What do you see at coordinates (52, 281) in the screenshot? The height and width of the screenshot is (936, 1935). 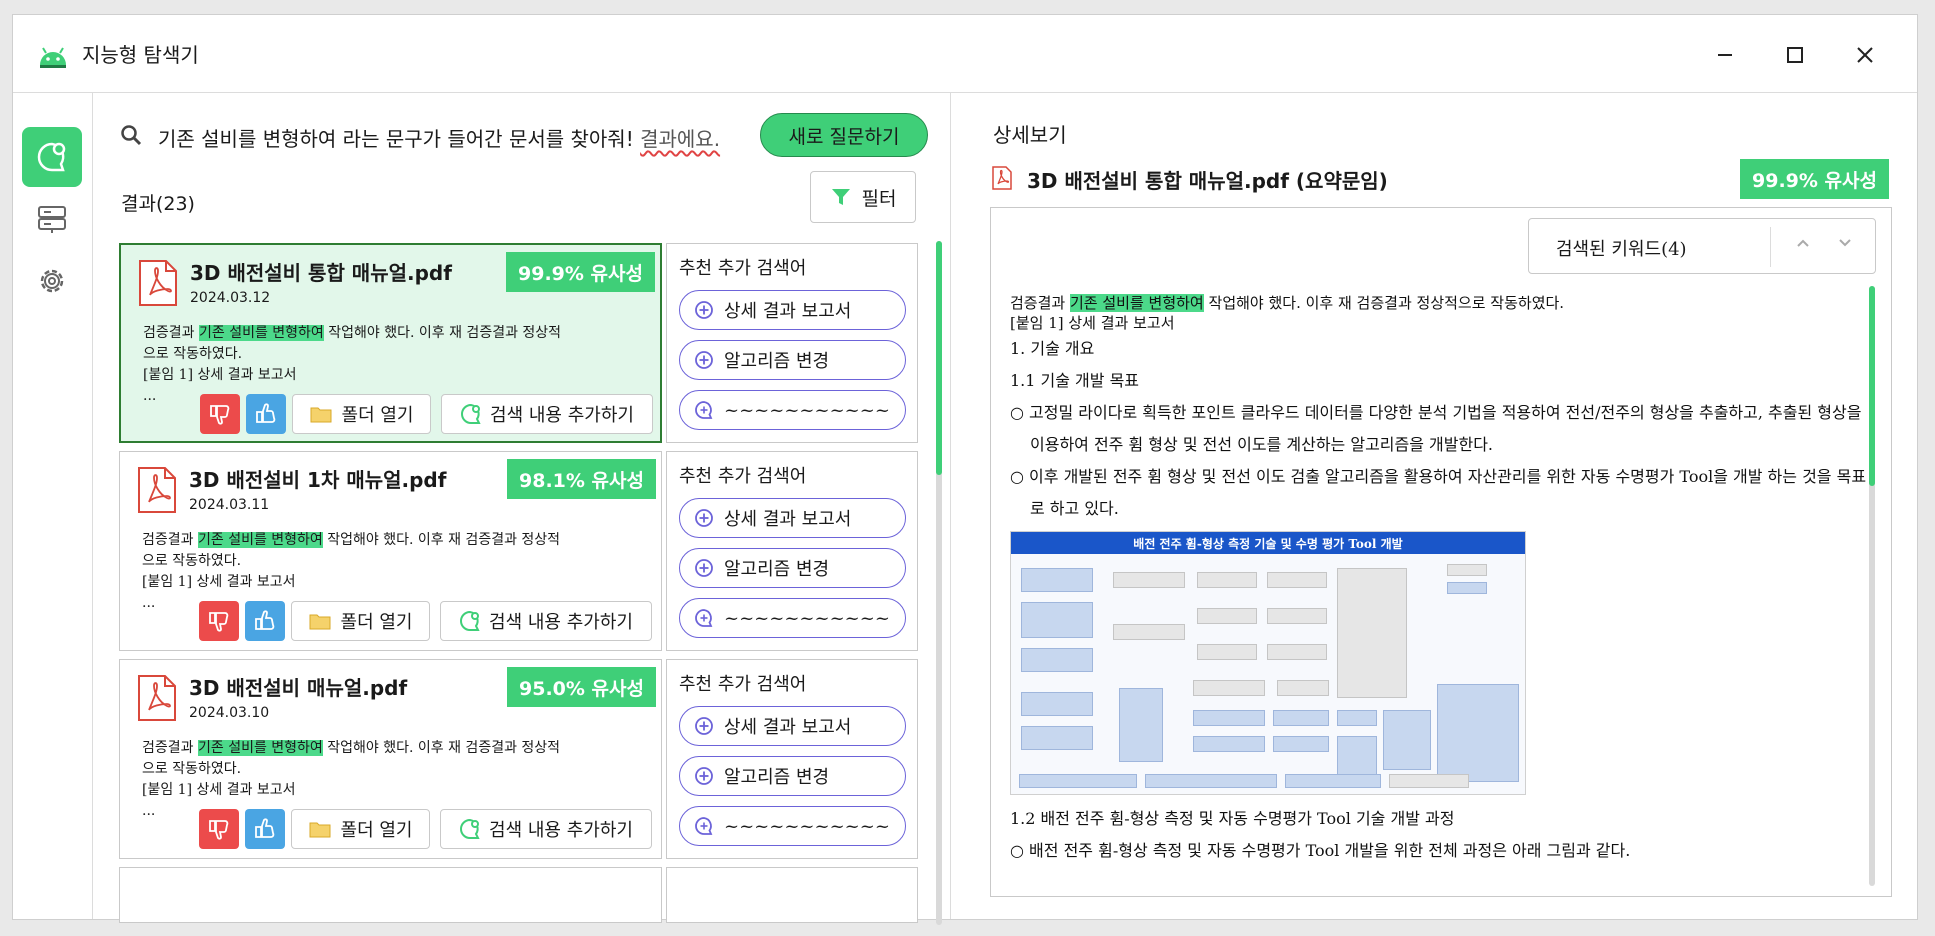 I see `rail-settings` at bounding box center [52, 281].